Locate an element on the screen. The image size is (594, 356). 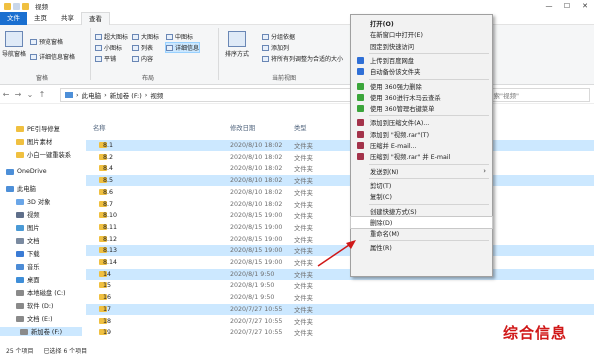
fit-columns-icon is located at coordinates (265, 58).